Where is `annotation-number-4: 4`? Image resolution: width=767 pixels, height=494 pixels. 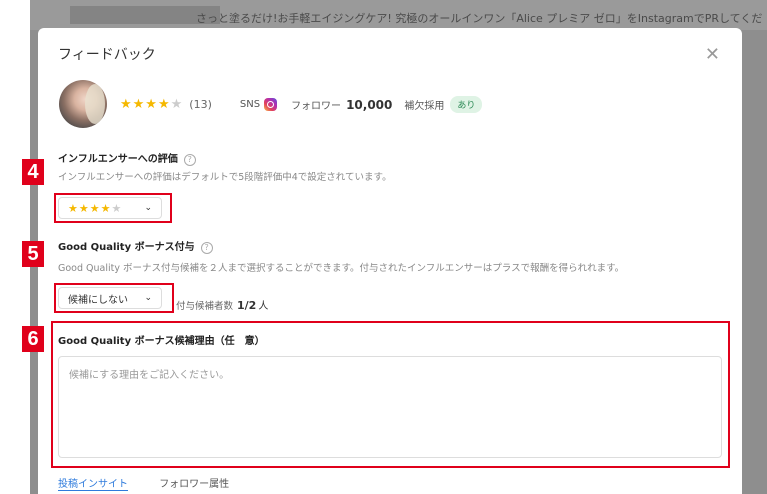
annotation-number-4: 4 is located at coordinates (33, 172).